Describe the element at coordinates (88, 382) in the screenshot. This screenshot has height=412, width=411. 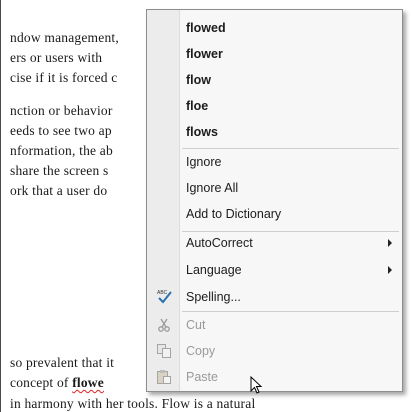
I see `misspelled-word: flowe` at that location.